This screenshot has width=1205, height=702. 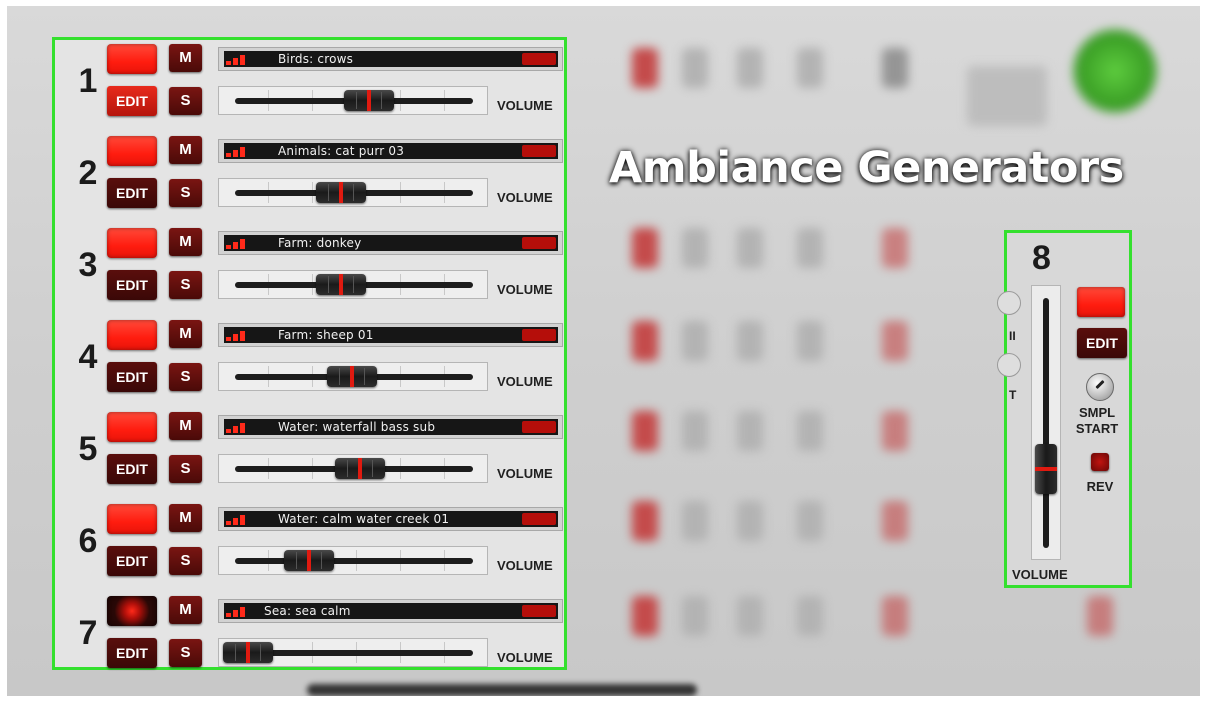 I want to click on track-number: 7, so click(x=88, y=633).